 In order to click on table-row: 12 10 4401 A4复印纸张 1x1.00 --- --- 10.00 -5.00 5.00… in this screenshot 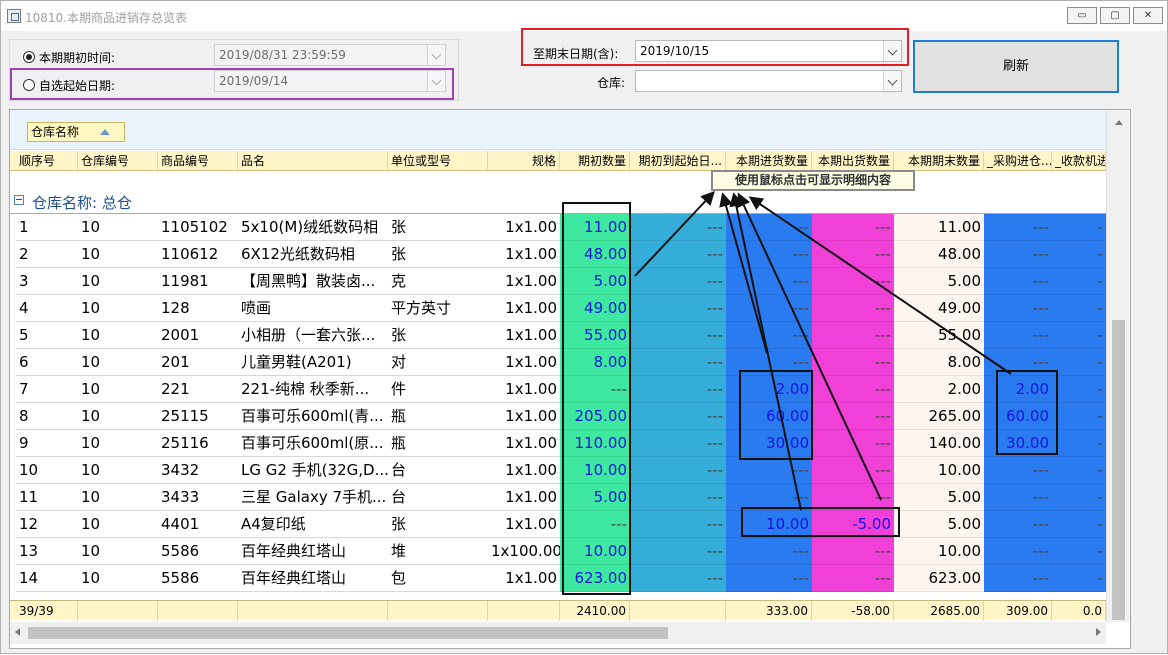, I will do `click(558, 524)`.